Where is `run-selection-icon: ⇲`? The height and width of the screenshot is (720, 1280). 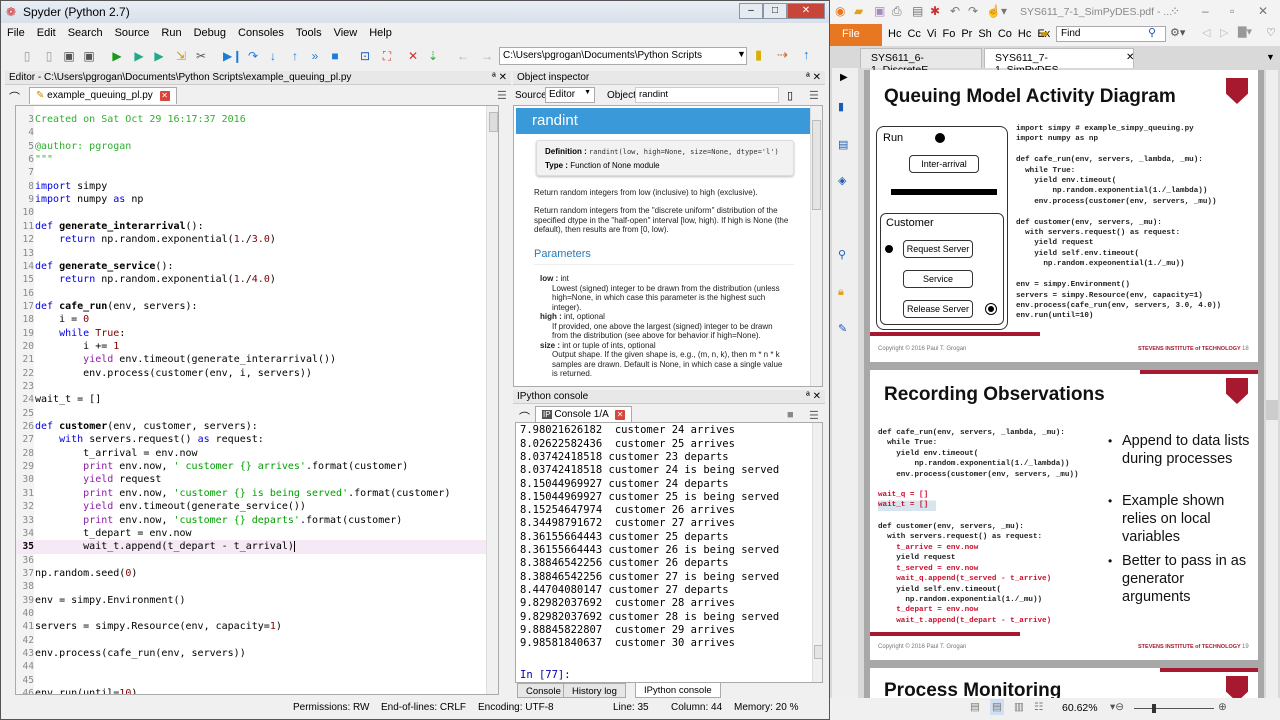
run-selection-icon: ⇲ is located at coordinates (181, 56).